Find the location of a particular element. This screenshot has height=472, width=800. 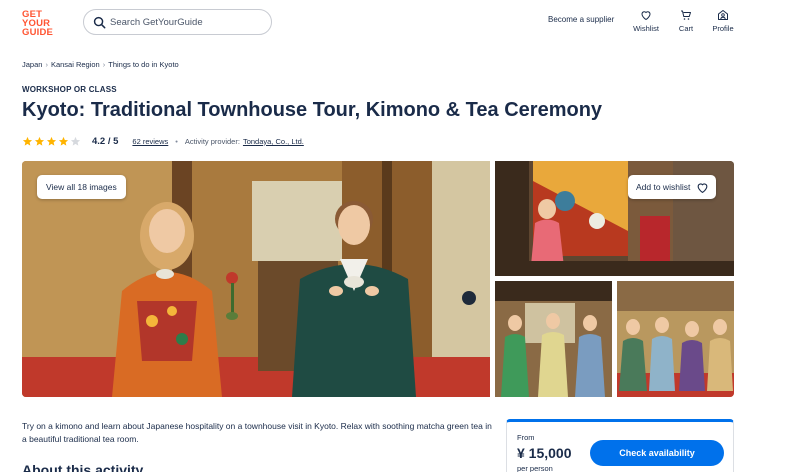

become-supplier-link: Become a supplier is located at coordinates (581, 19).